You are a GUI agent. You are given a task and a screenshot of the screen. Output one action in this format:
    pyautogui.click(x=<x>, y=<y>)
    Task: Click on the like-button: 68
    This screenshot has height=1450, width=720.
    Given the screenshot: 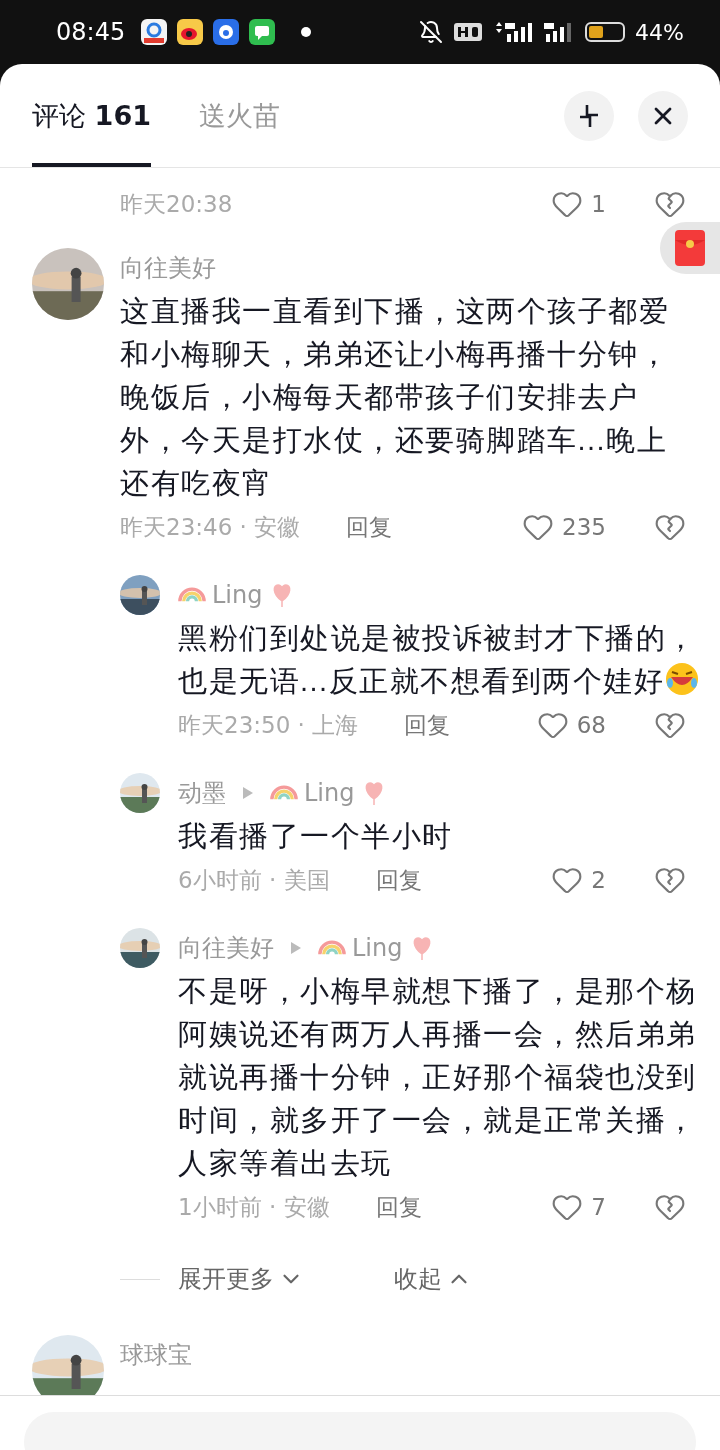 What is the action you would take?
    pyautogui.click(x=571, y=725)
    